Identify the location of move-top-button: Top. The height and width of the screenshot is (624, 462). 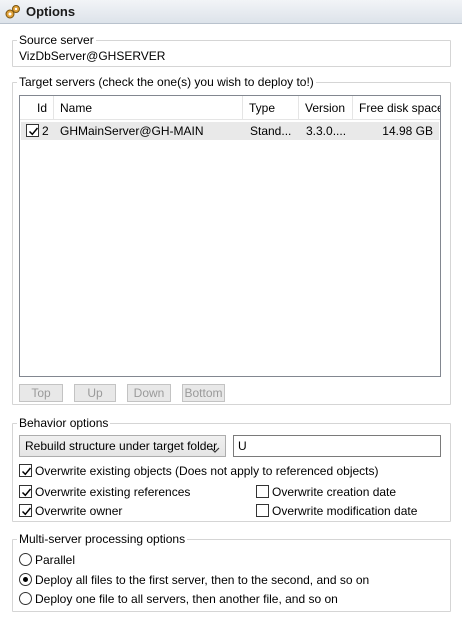
(41, 393).